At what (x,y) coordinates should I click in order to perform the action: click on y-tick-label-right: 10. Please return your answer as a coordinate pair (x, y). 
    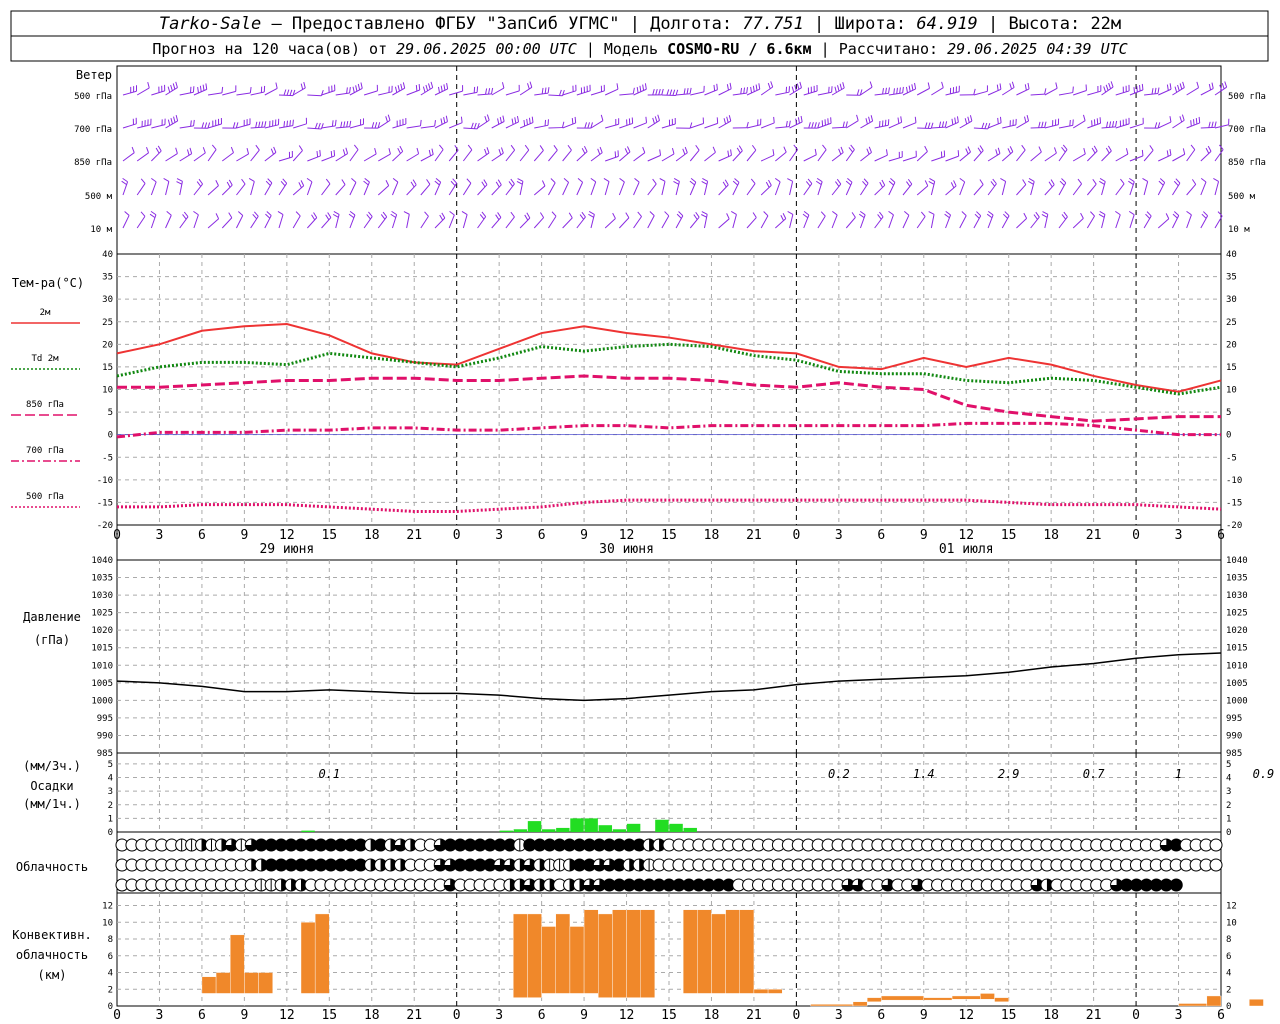
    Looking at the image, I should click on (1231, 923).